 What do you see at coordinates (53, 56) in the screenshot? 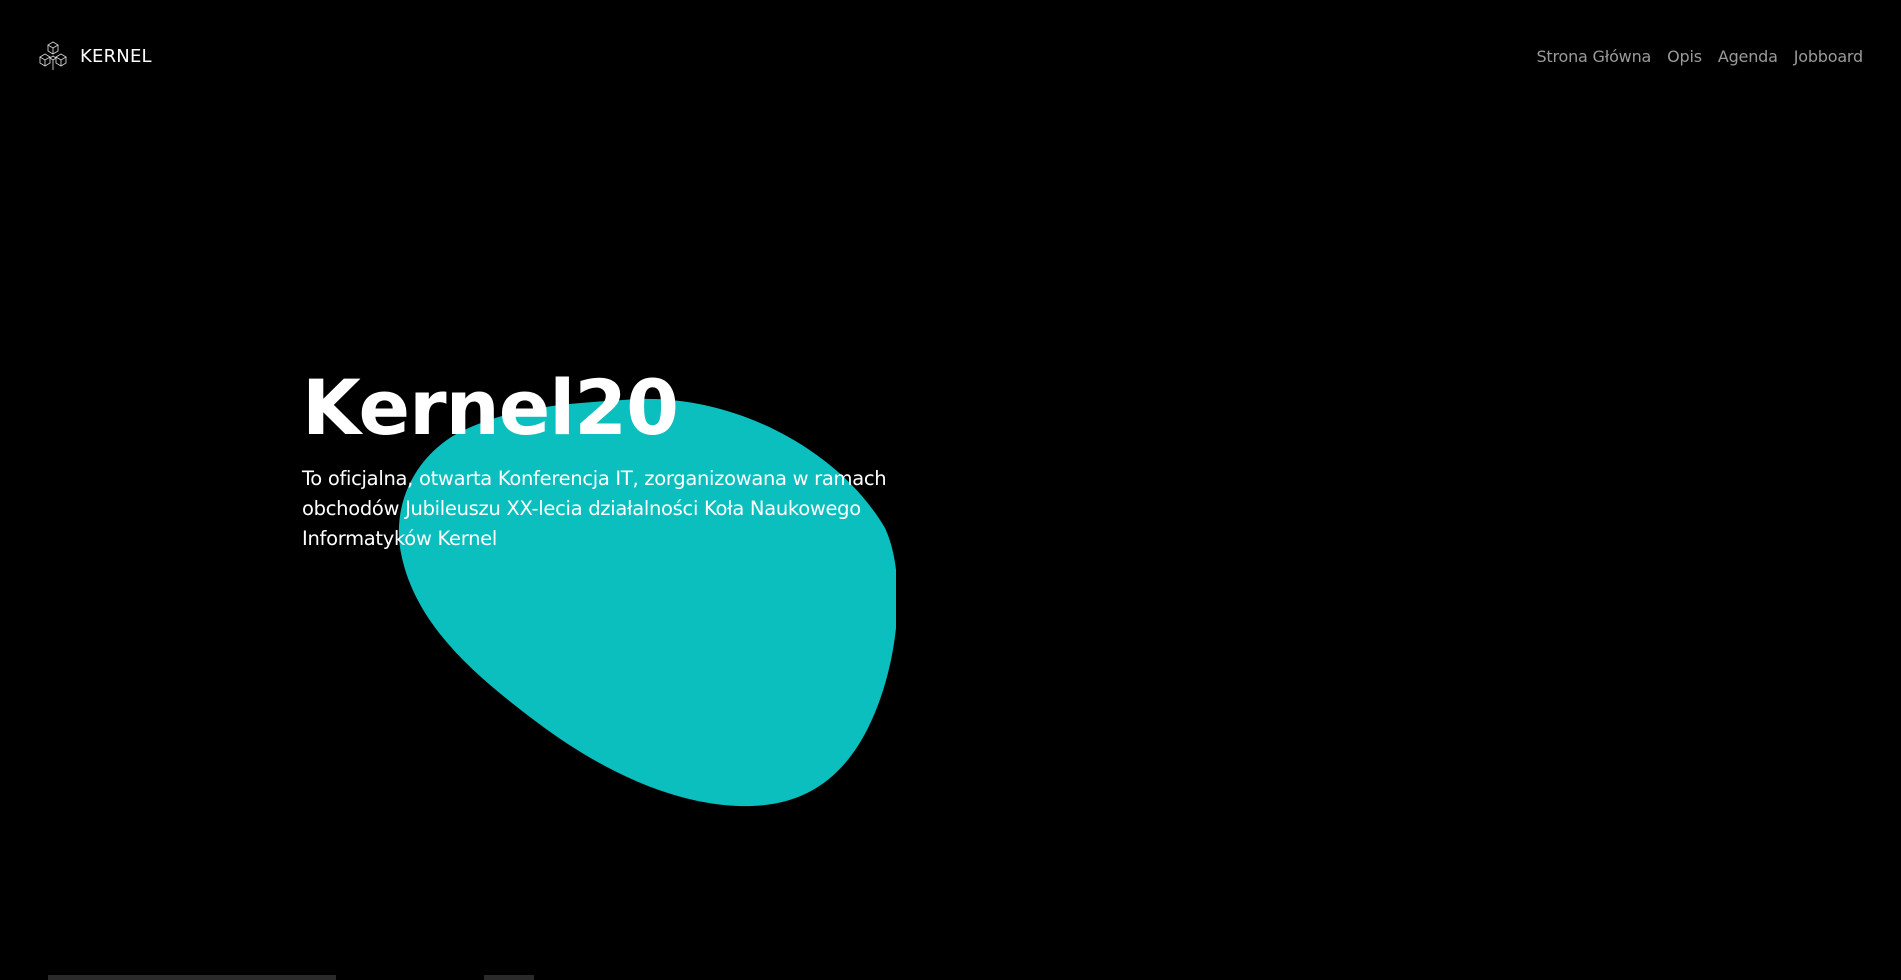
I see `kernel-logo-icon` at bounding box center [53, 56].